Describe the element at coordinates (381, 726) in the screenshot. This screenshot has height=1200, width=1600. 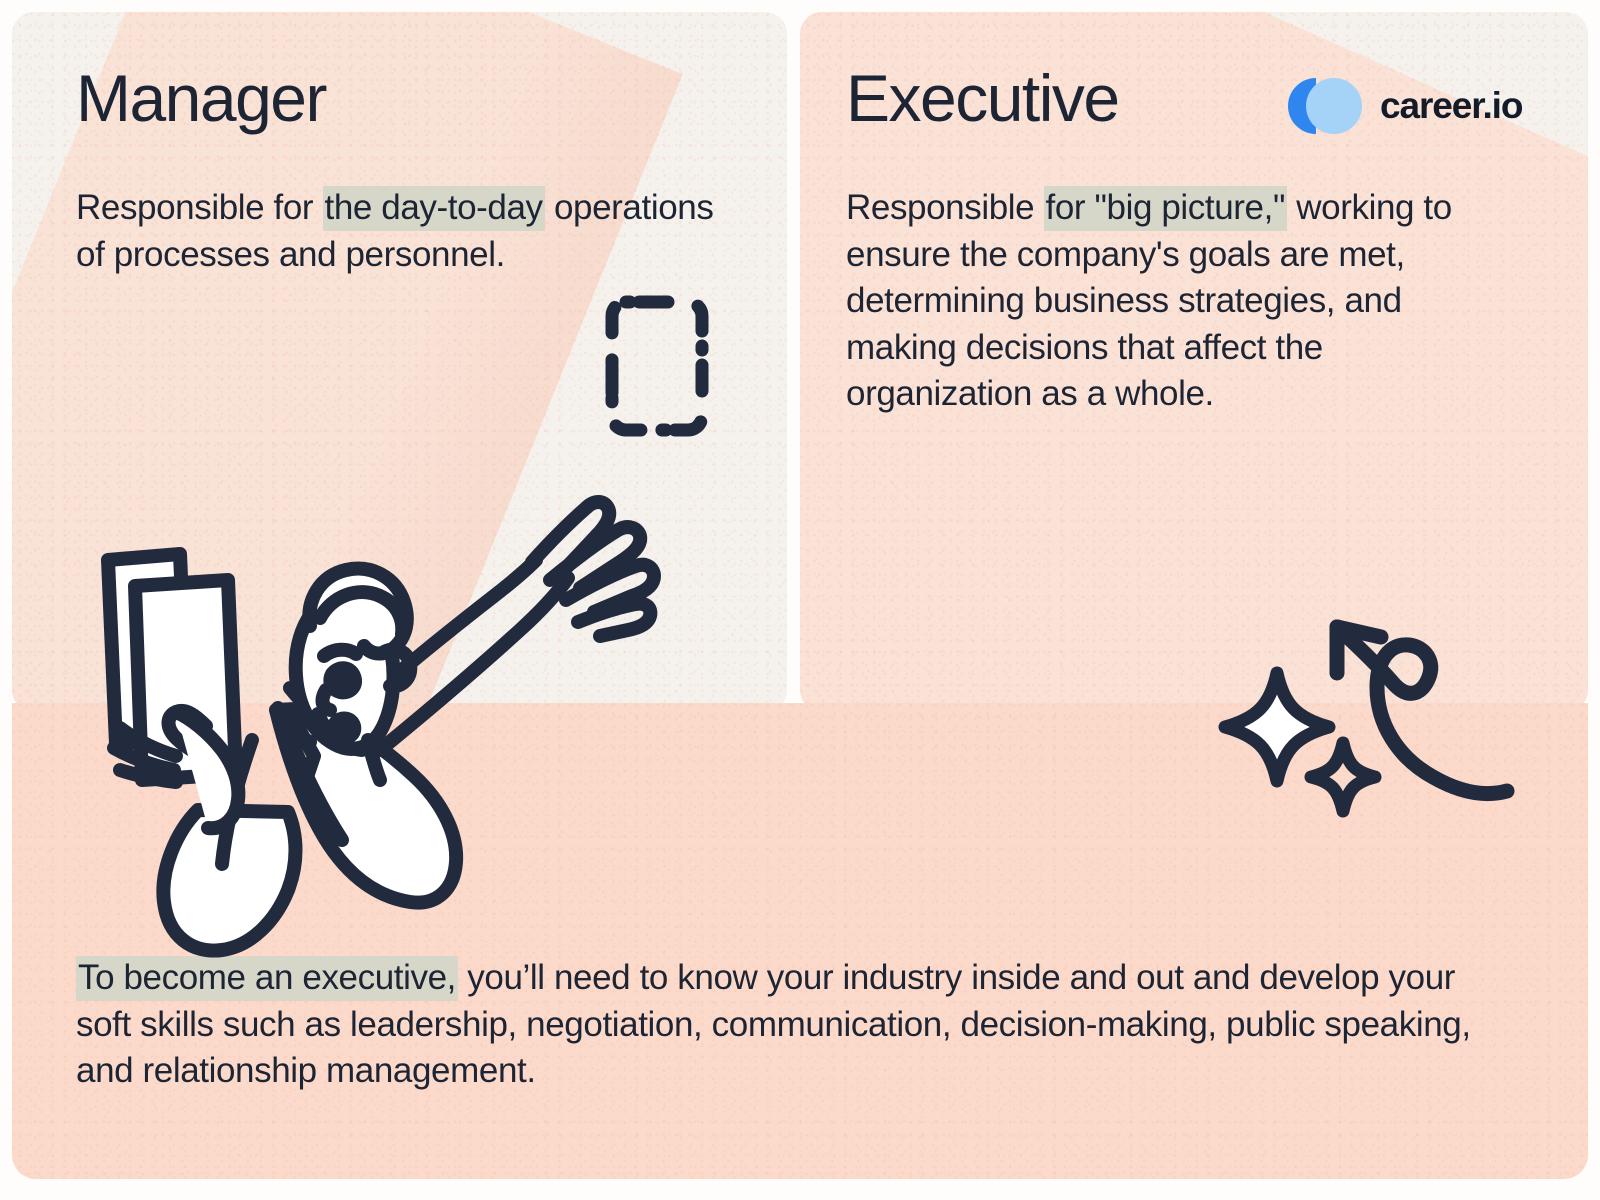
I see `illustration-svg` at that location.